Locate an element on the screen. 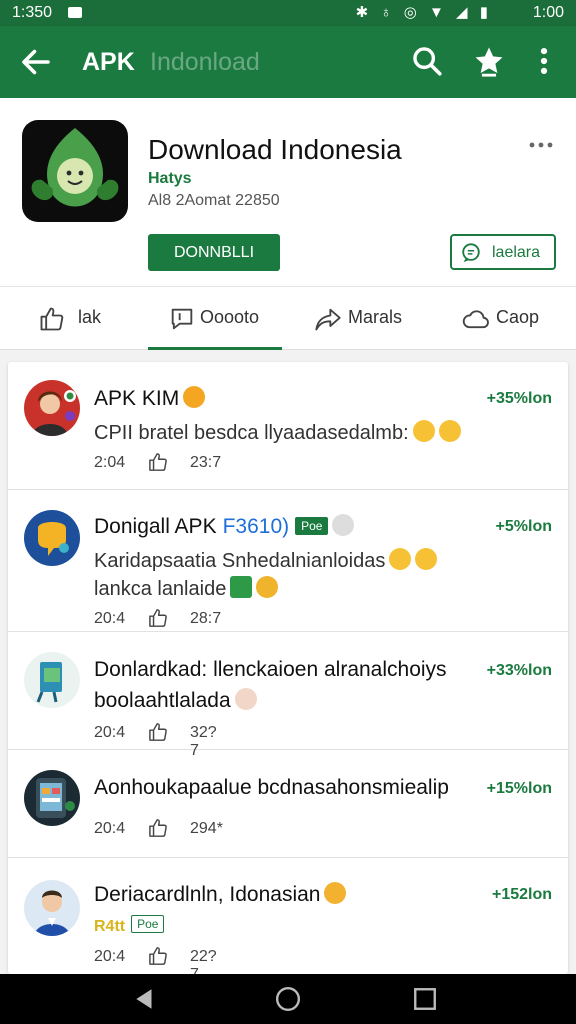 The height and width of the screenshot is (1024, 576). item-text: lankca lanlaide is located at coordinates (186, 588).